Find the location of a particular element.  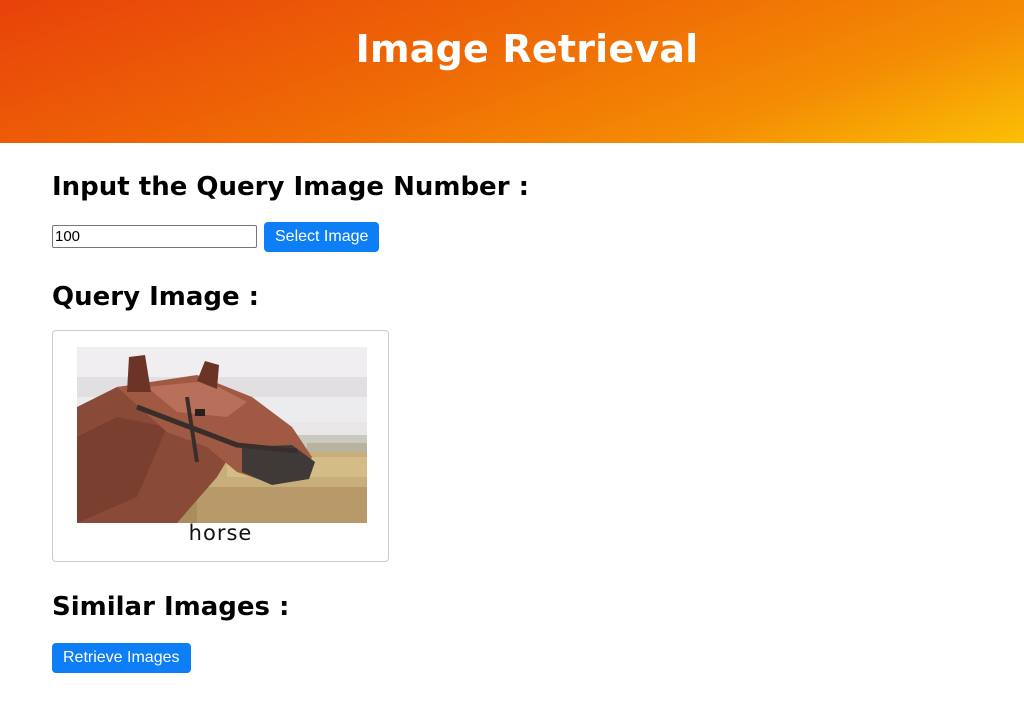

select-image-button: Select Image is located at coordinates (322, 237).